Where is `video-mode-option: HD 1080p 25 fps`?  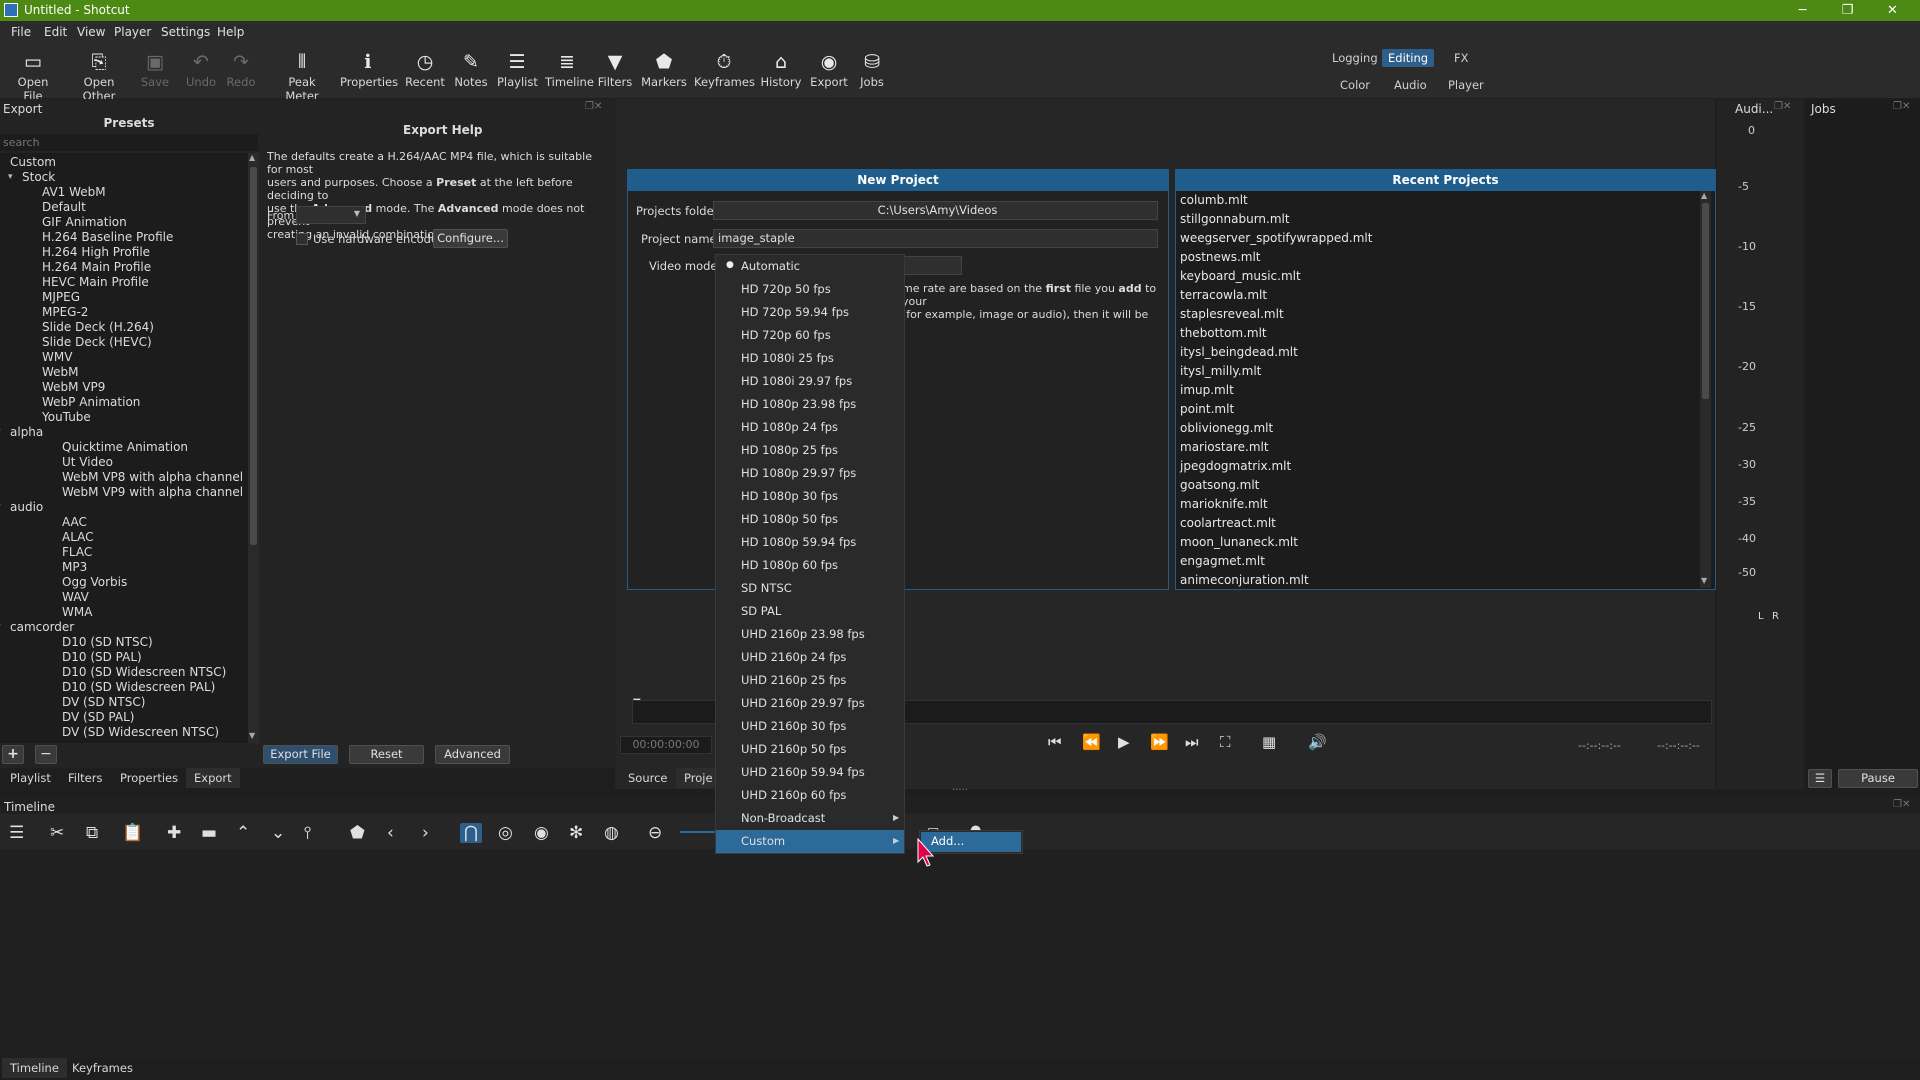
video-mode-option: HD 1080p 25 fps is located at coordinates (789, 450).